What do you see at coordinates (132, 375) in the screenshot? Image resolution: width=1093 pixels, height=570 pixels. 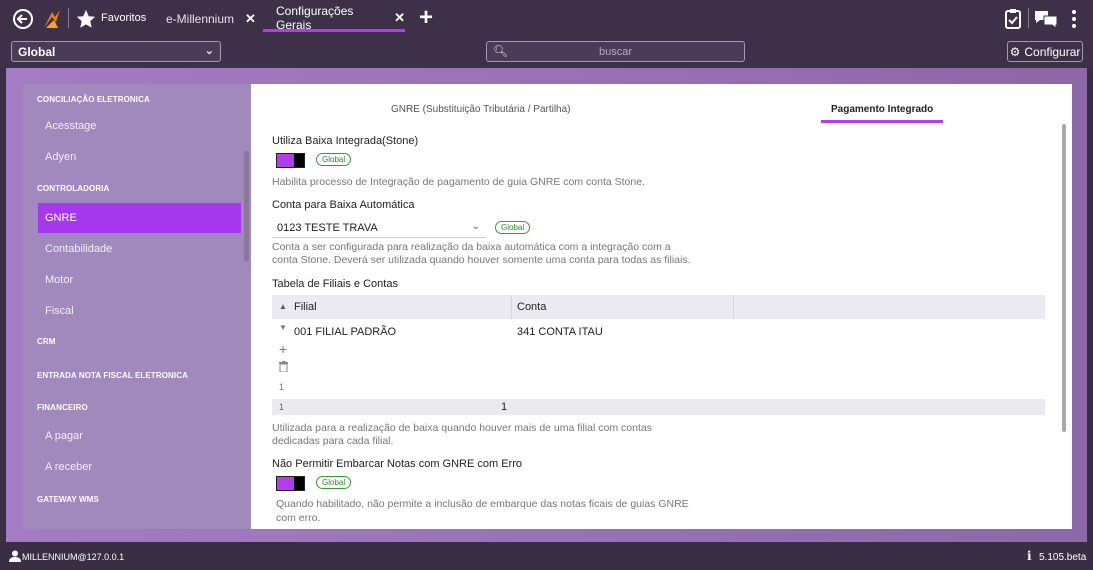 I see `sidebar-header-entrada-nota: ENTRADA NOTA FISCAL ELETRONICA` at bounding box center [132, 375].